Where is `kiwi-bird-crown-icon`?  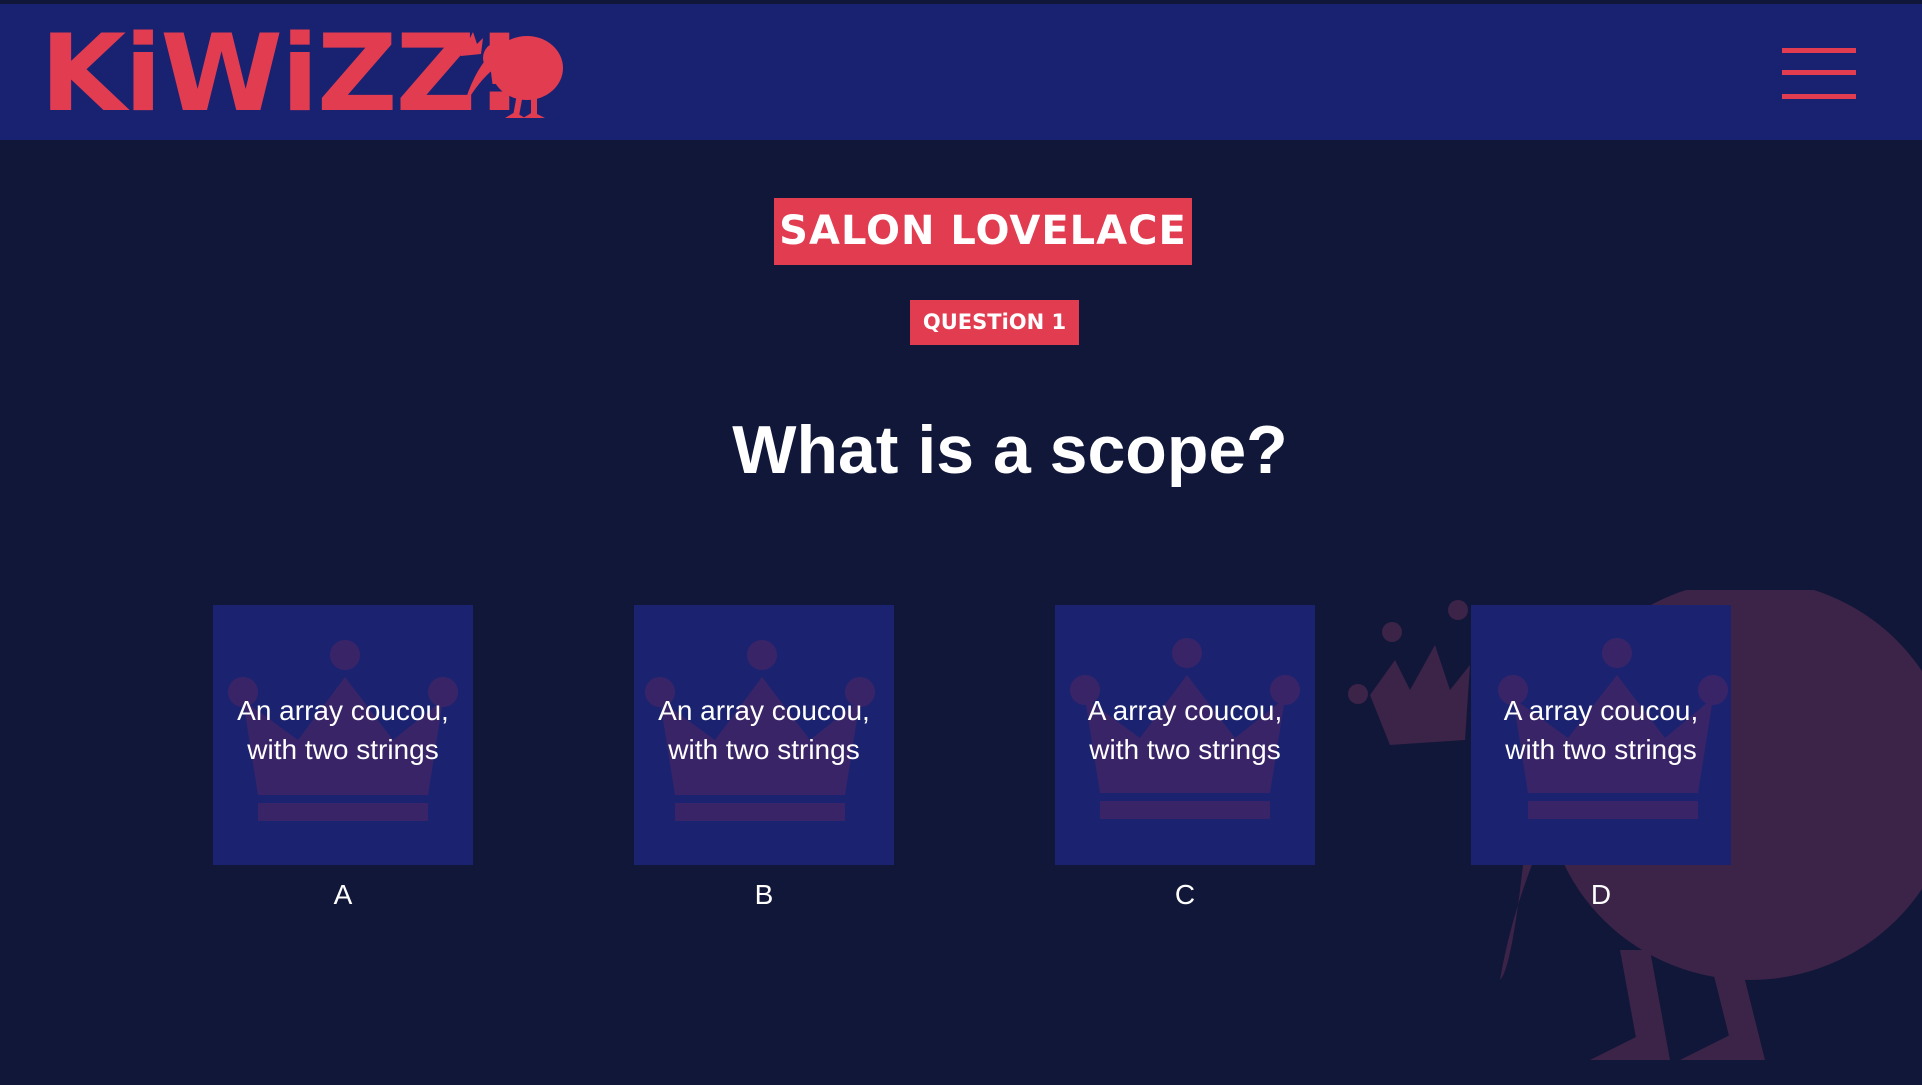 kiwi-bird-crown-icon is located at coordinates (511, 74).